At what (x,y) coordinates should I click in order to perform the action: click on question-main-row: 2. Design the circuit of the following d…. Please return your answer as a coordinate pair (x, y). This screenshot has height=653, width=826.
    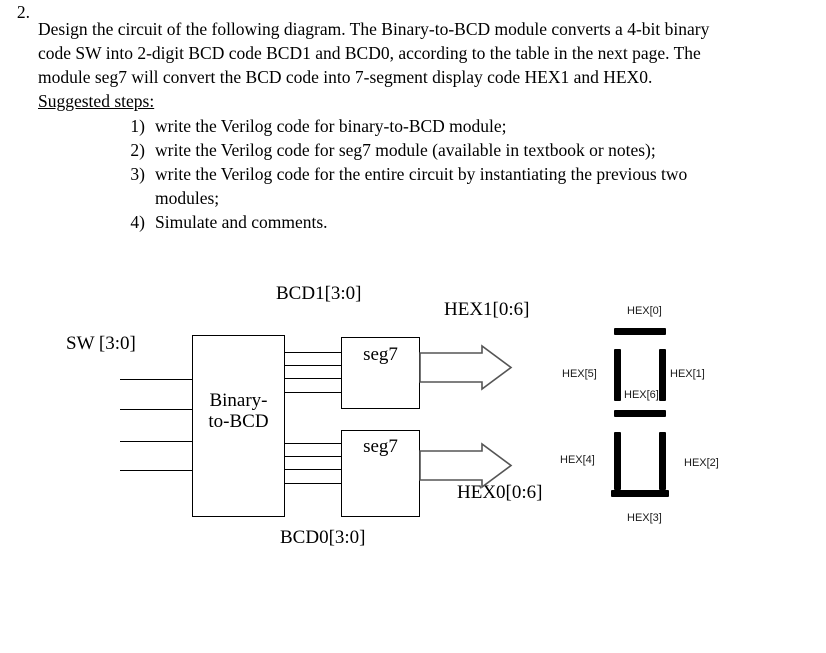
    Looking at the image, I should click on (413, 44).